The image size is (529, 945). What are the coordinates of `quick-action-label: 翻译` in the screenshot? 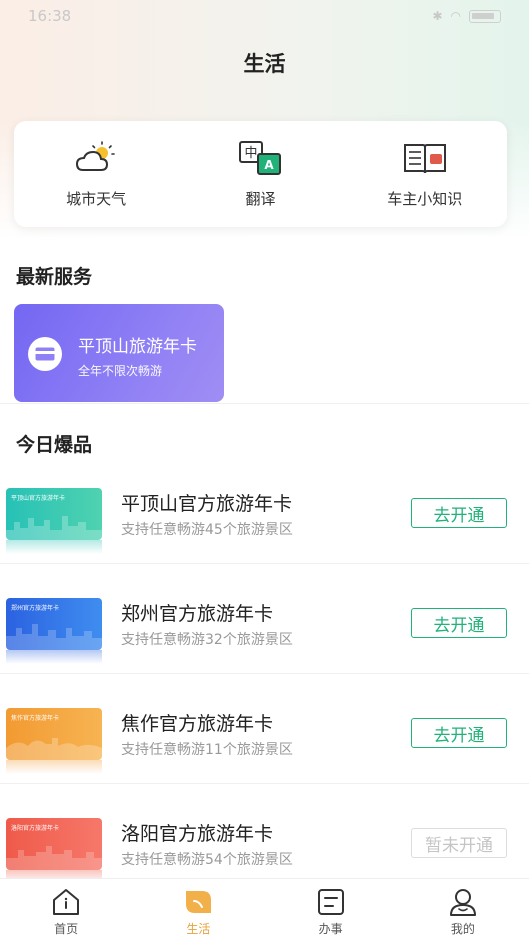 It's located at (260, 198).